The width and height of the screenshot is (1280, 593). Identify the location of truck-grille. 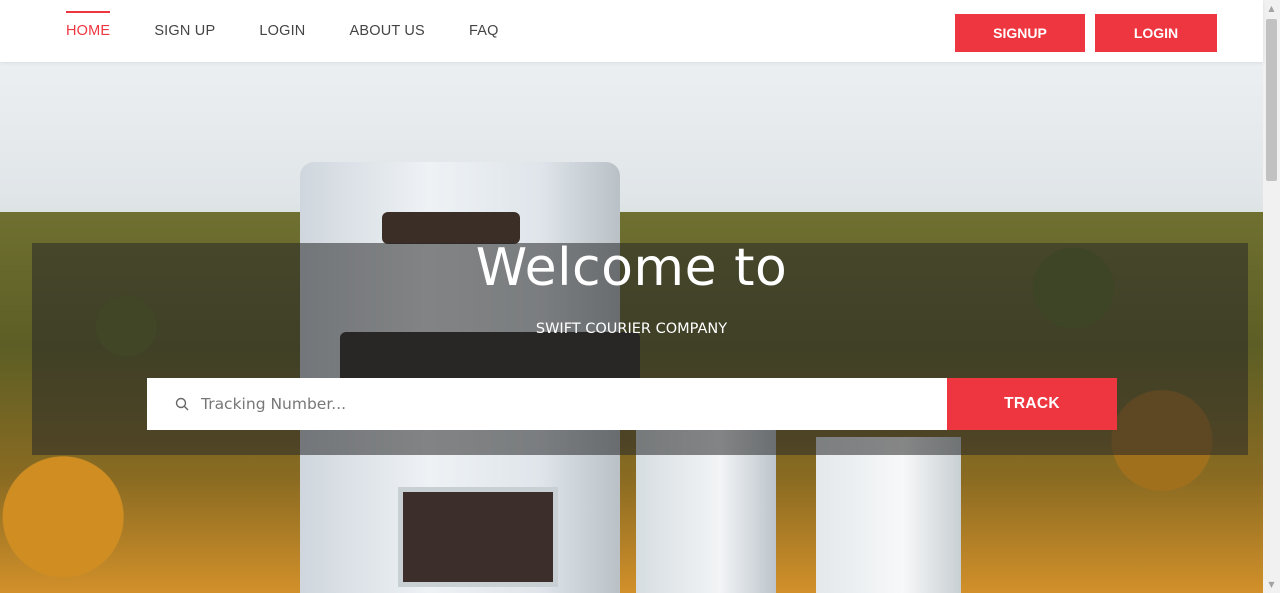
(478, 537).